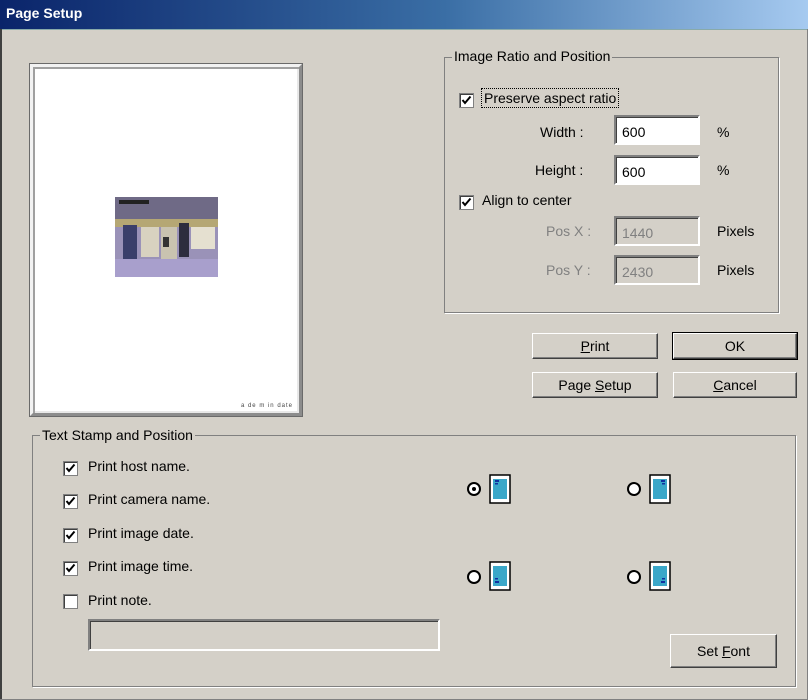 The image size is (808, 700). I want to click on cancel-button-label-rest: ancel, so click(740, 385).